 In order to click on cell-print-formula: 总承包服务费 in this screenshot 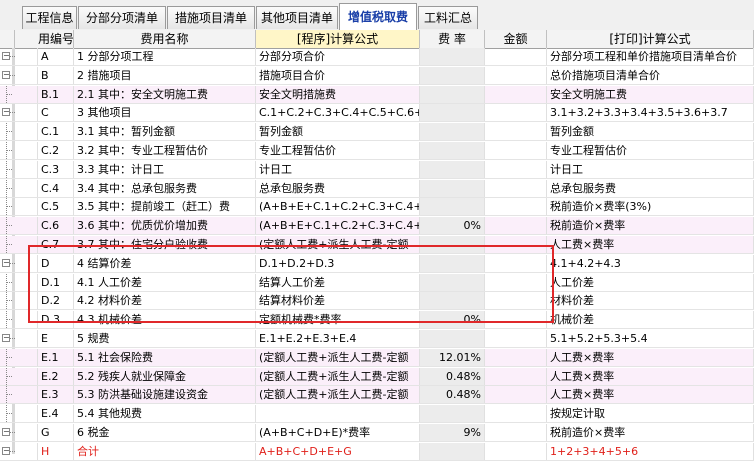, I will do `click(650, 188)`.